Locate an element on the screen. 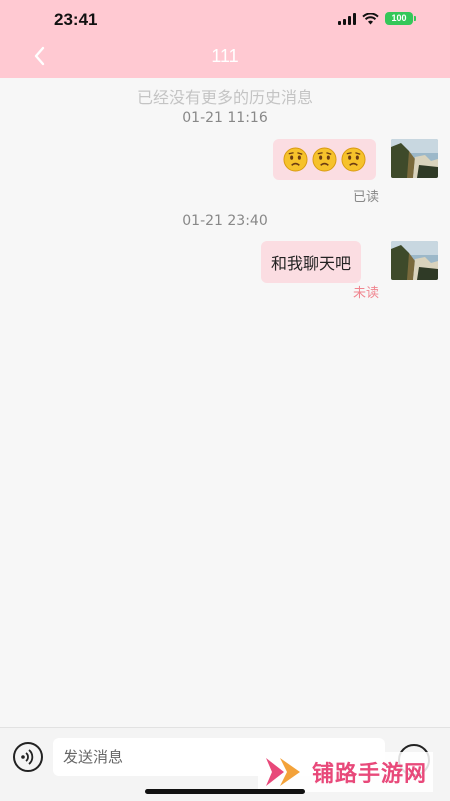 The image size is (450, 801). status-indicators: 100 is located at coordinates (377, 18).